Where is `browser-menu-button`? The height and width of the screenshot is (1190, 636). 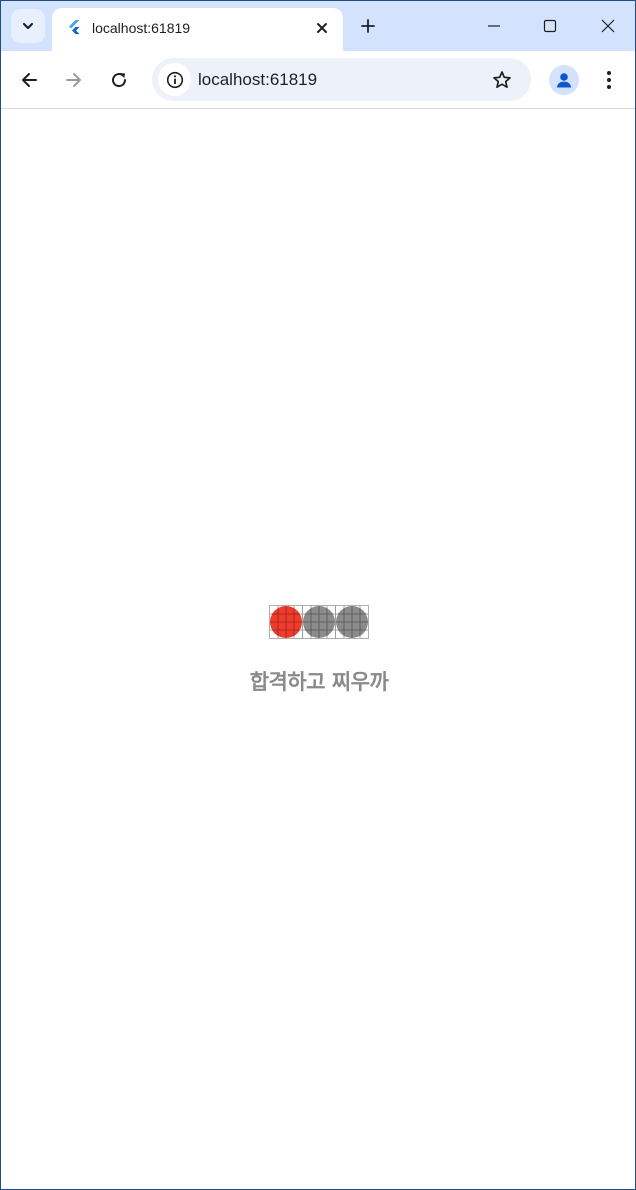 browser-menu-button is located at coordinates (609, 80).